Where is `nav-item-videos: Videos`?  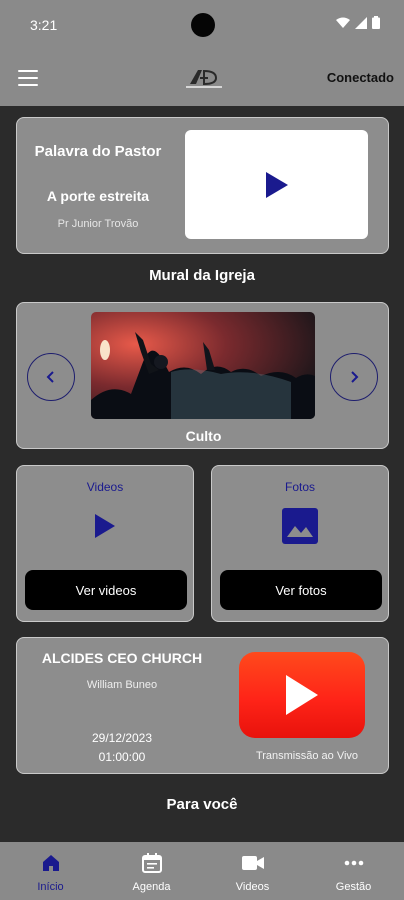 nav-item-videos: Videos is located at coordinates (252, 871).